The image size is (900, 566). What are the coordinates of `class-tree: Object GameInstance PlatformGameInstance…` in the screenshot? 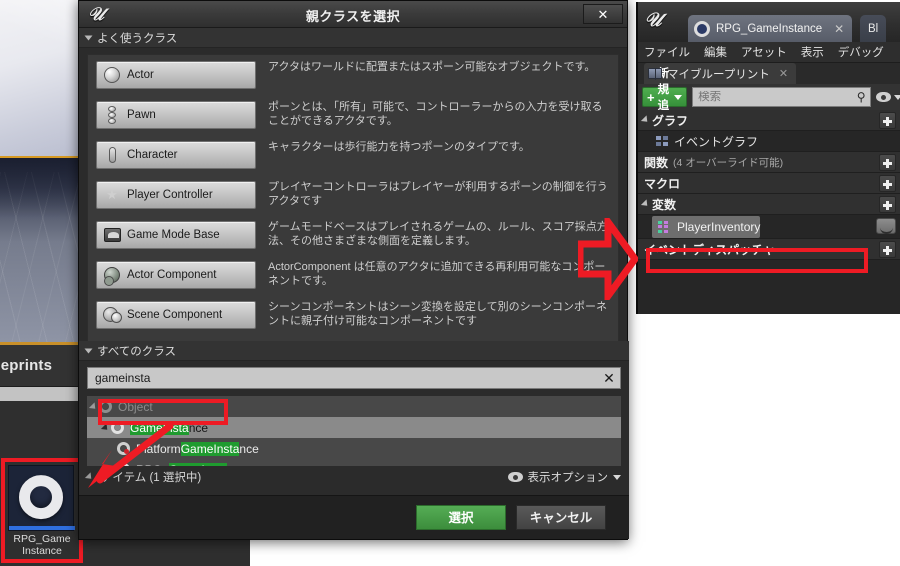 It's located at (354, 431).